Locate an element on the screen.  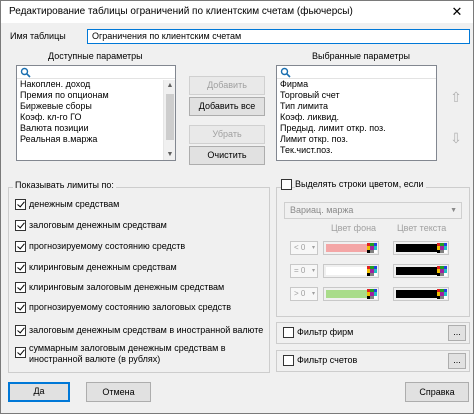
available-search is located at coordinates (96, 72).